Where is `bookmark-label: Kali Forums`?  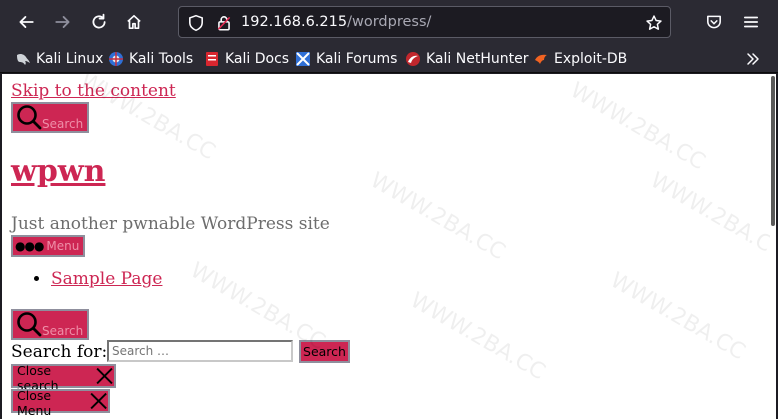
bookmark-label: Kali Forums is located at coordinates (357, 59).